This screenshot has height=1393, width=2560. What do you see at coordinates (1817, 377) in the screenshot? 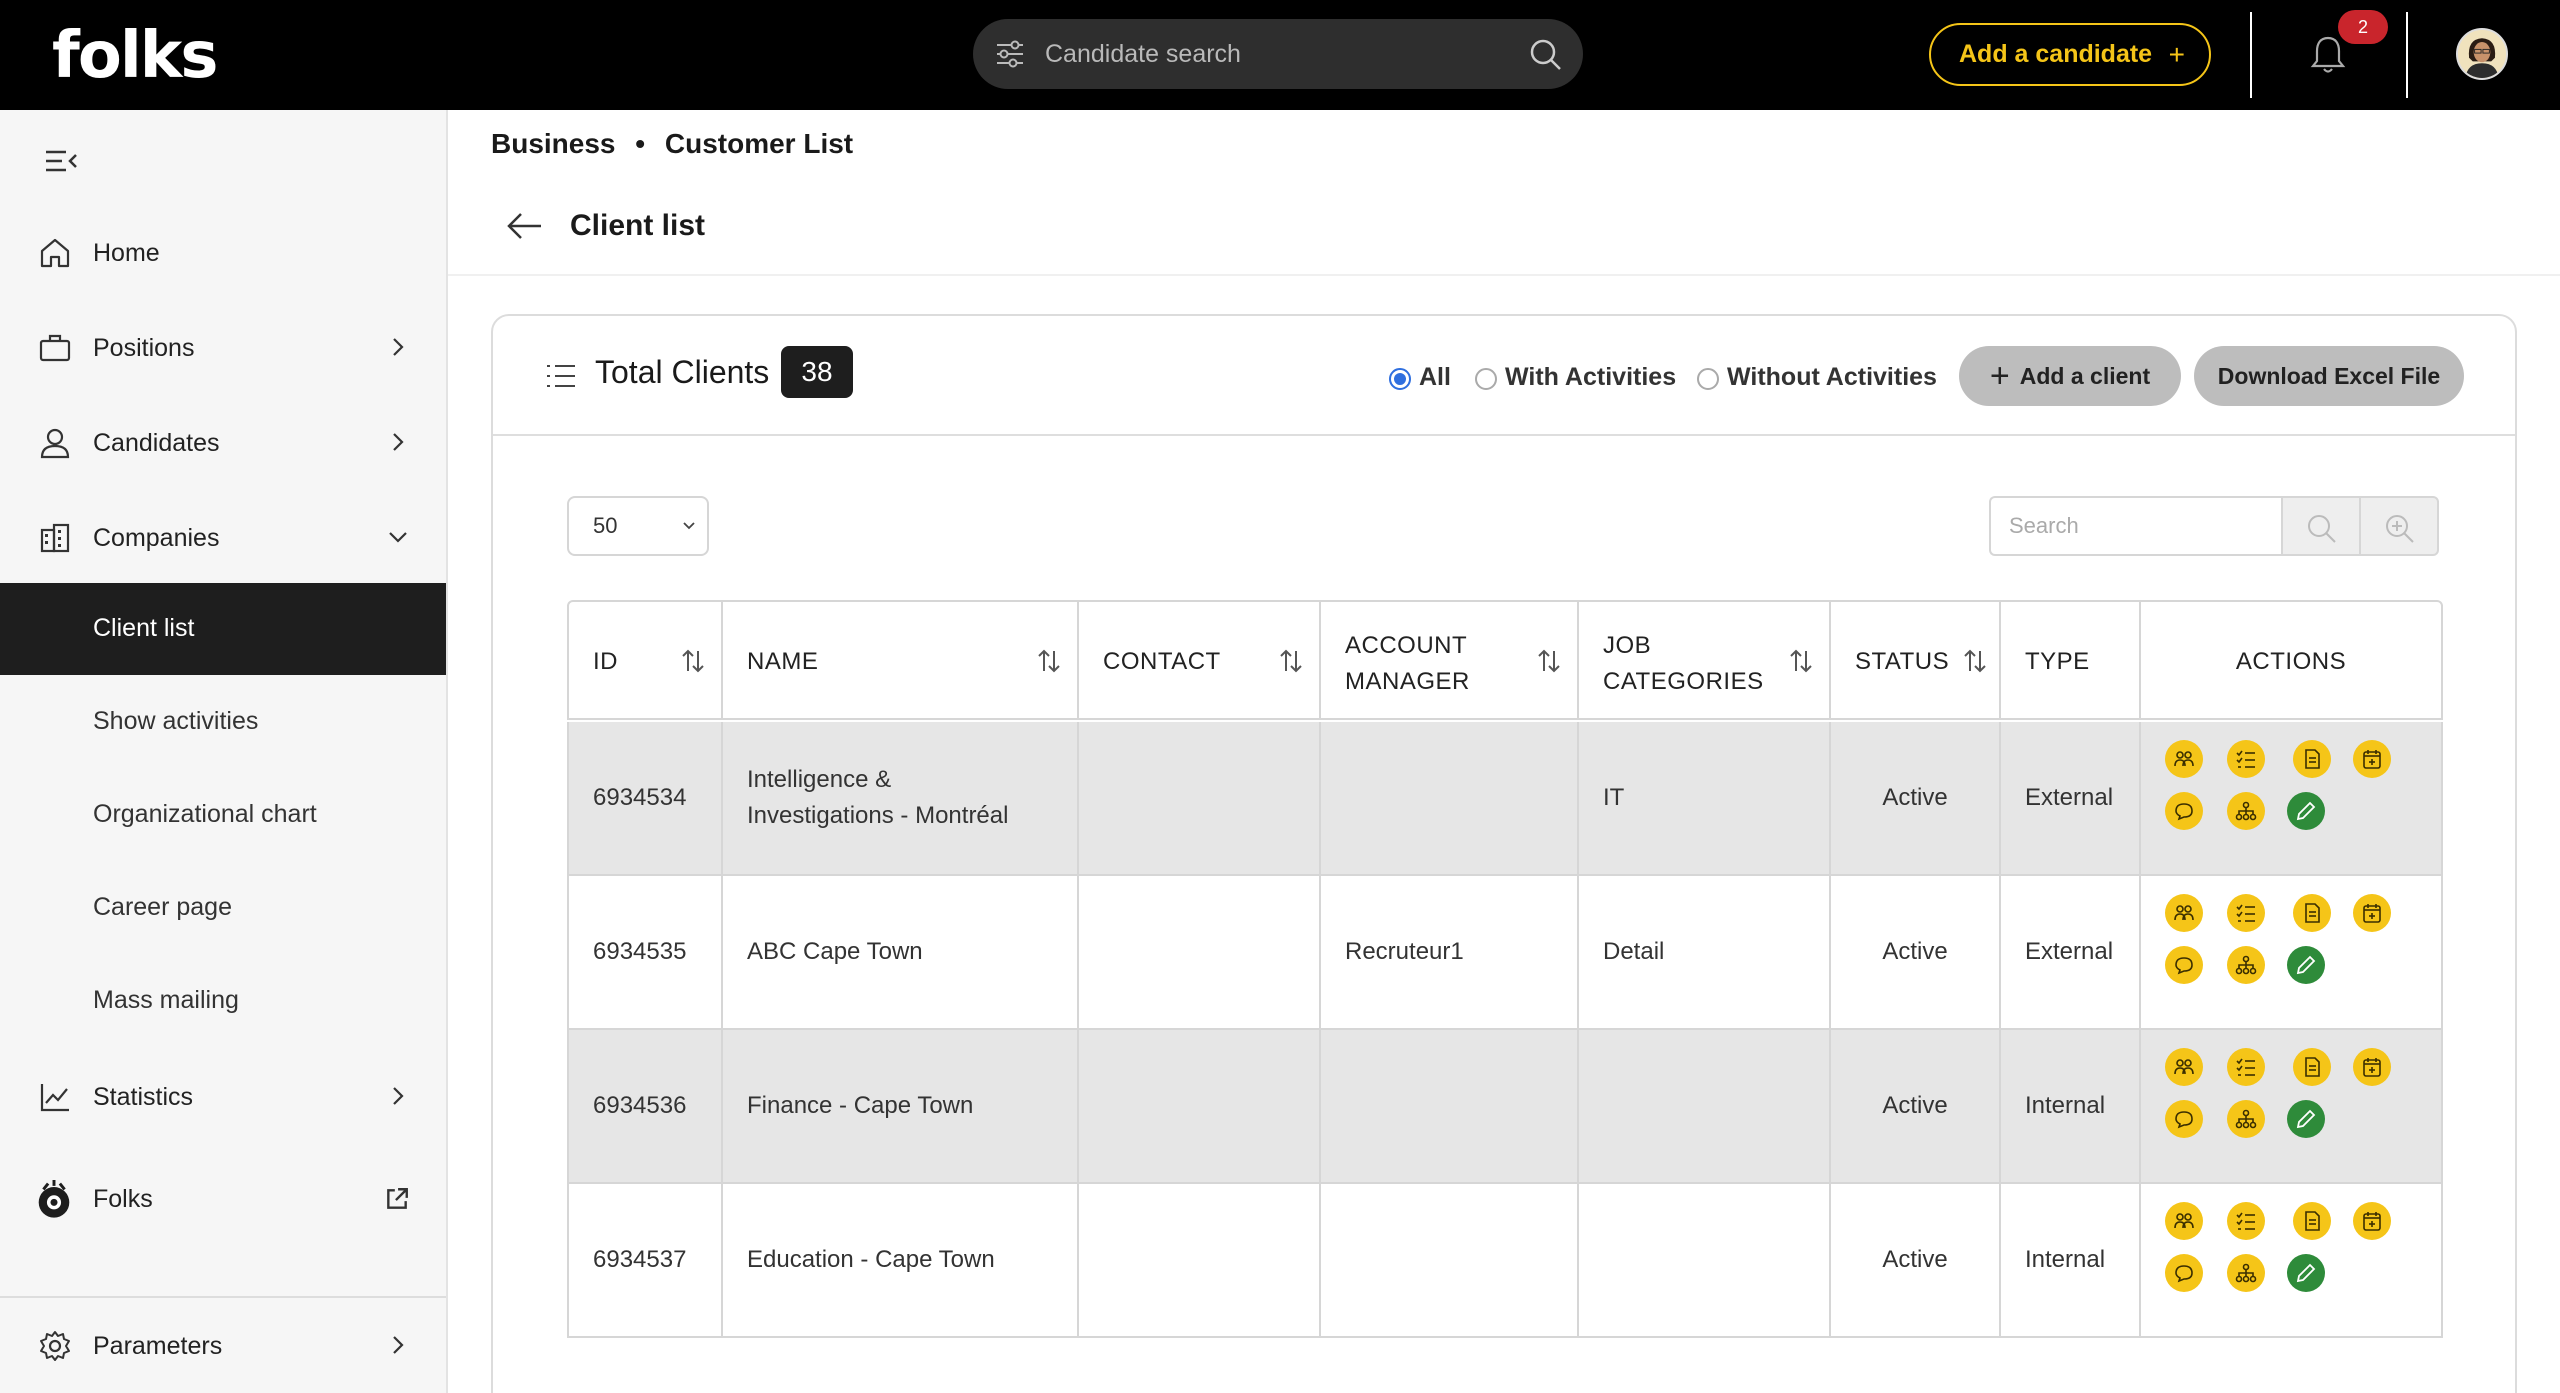
I see `filter-without-activities-radio: Without Activities` at bounding box center [1817, 377].